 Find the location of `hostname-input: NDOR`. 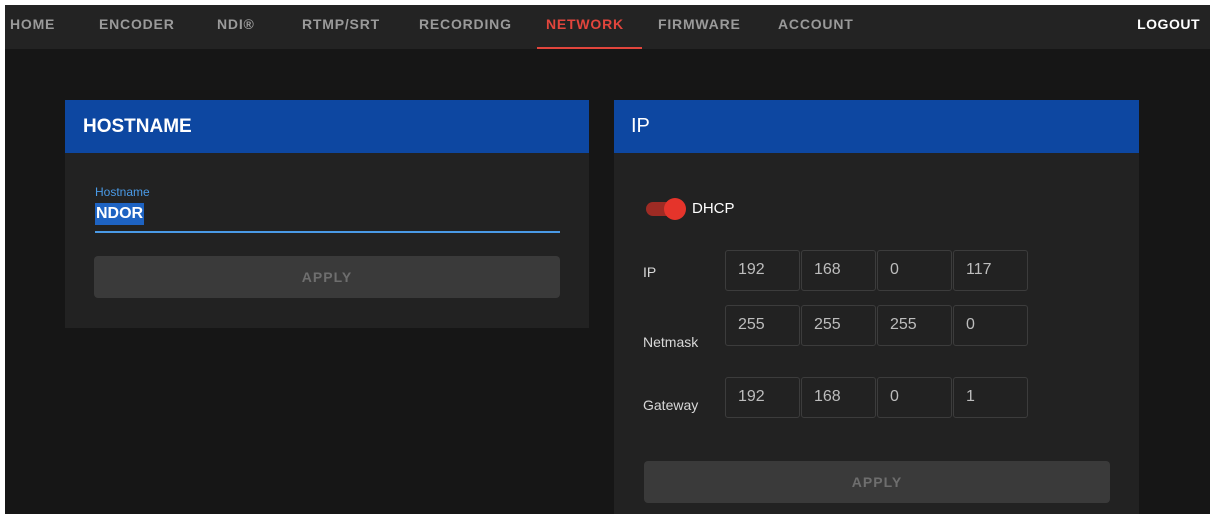

hostname-input: NDOR is located at coordinates (120, 214).